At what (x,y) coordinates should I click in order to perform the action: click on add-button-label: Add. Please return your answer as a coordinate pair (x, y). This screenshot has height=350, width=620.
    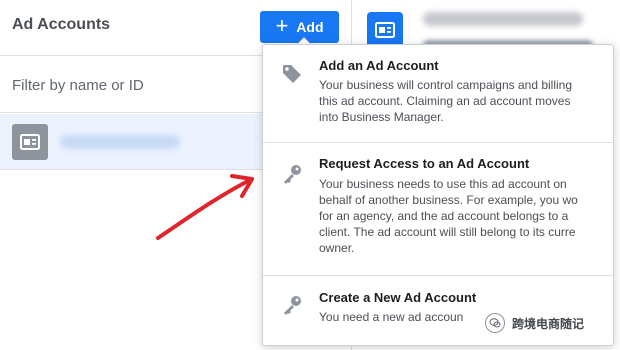
    Looking at the image, I should click on (310, 27).